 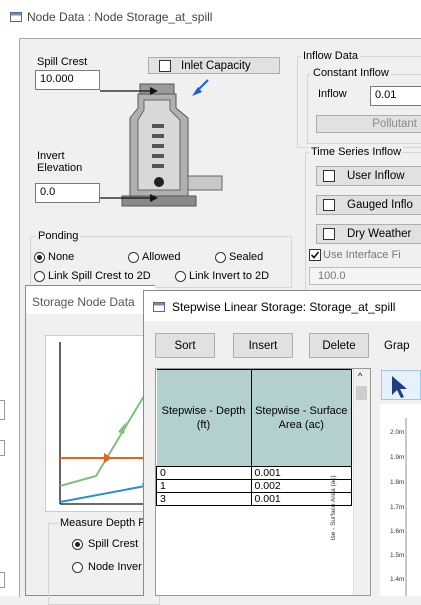 What do you see at coordinates (204, 418) in the screenshot?
I see `depth-column-header: Stepwise - Depth (ft)` at bounding box center [204, 418].